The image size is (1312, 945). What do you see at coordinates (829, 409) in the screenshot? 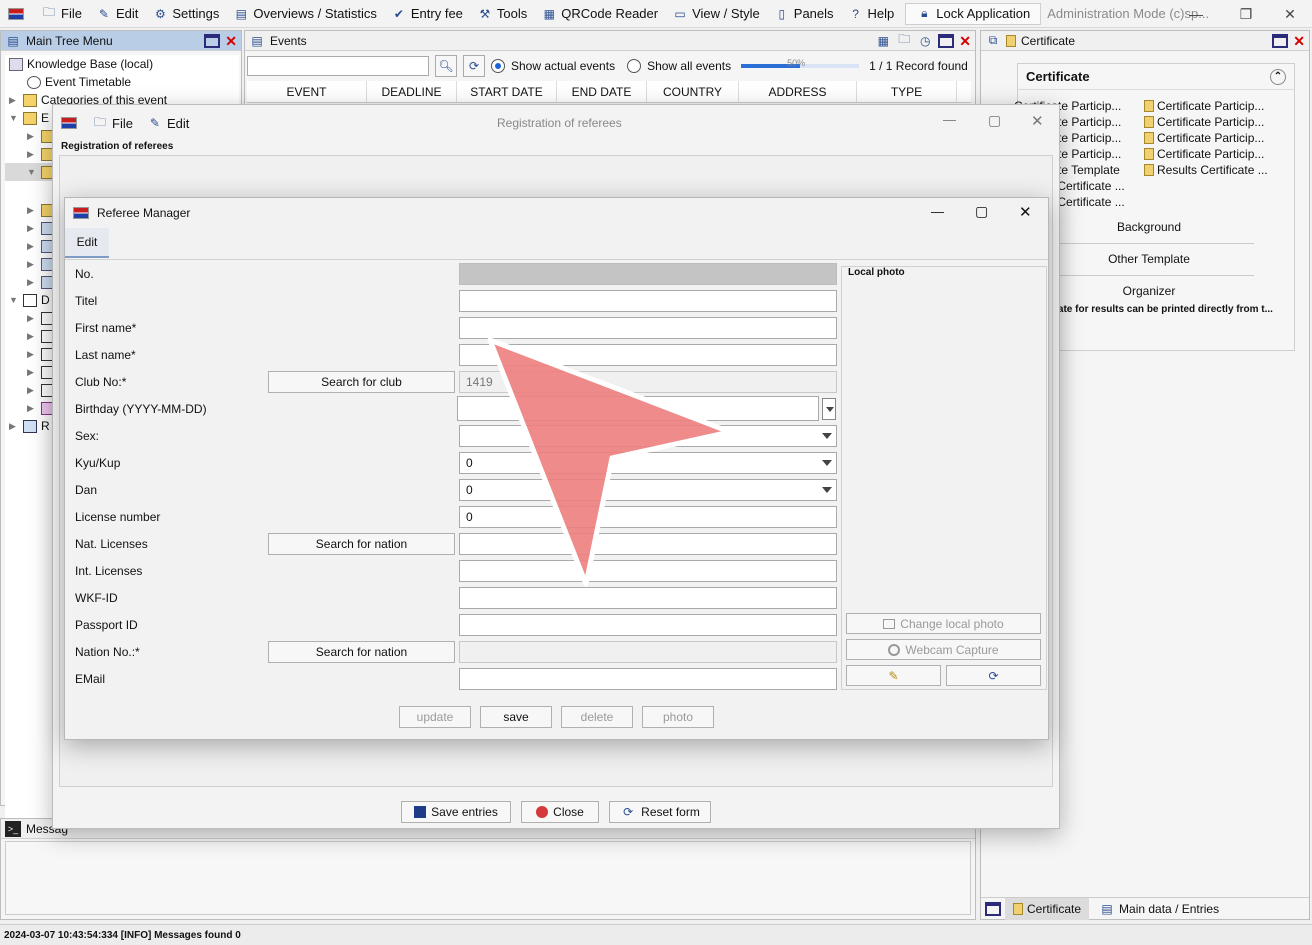
I see `date-picker-button` at bounding box center [829, 409].